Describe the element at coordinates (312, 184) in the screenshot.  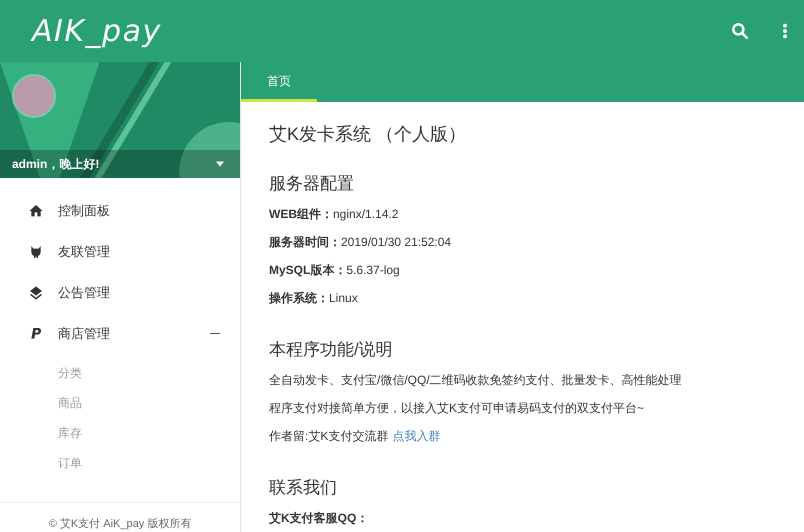
I see `section-heading: 服务器配置` at that location.